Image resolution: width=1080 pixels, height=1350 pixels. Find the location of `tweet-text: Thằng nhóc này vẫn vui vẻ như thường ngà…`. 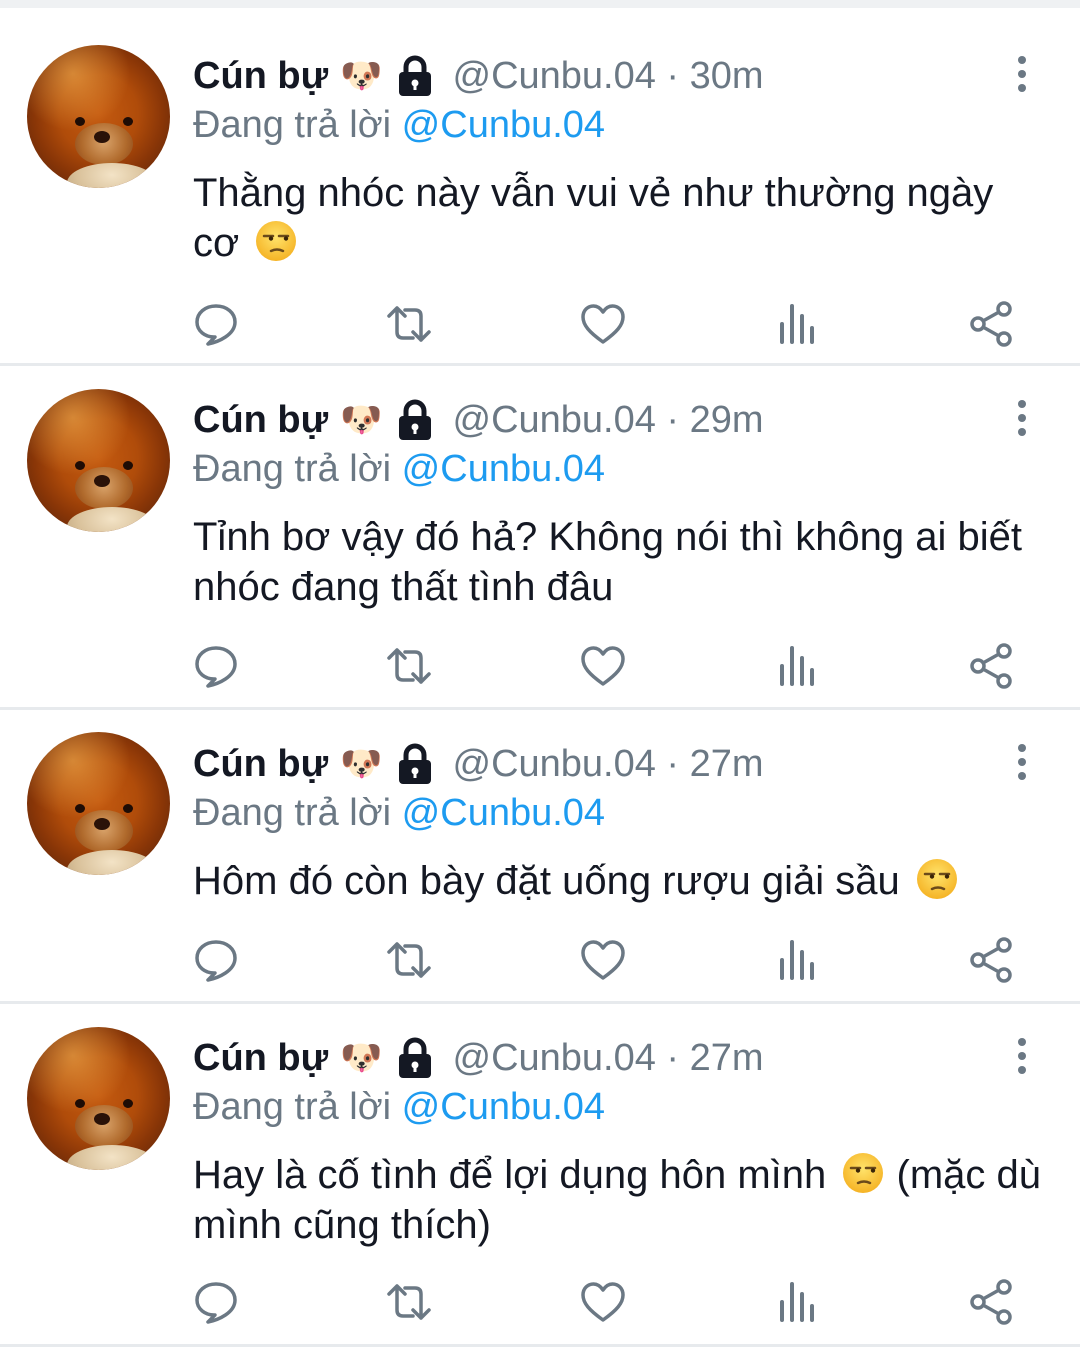

tweet-text: Thằng nhóc này vẫn vui vẻ như thường ngà… is located at coordinates (618, 218).